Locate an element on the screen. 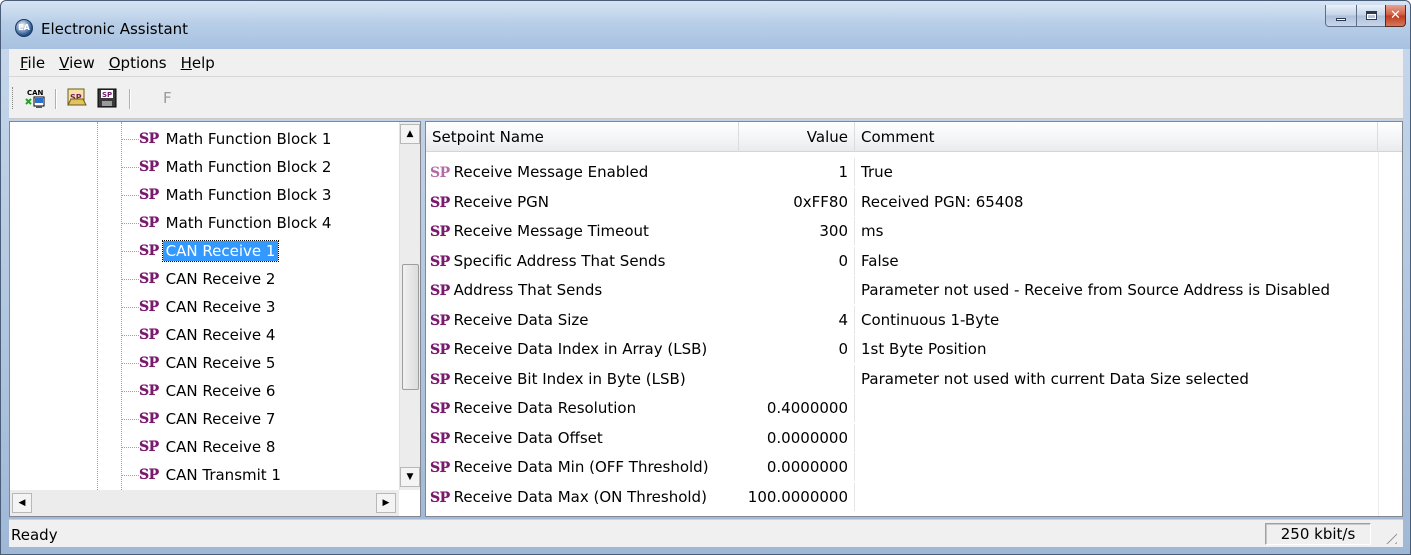  open-setpoint-button: SP is located at coordinates (77, 98).